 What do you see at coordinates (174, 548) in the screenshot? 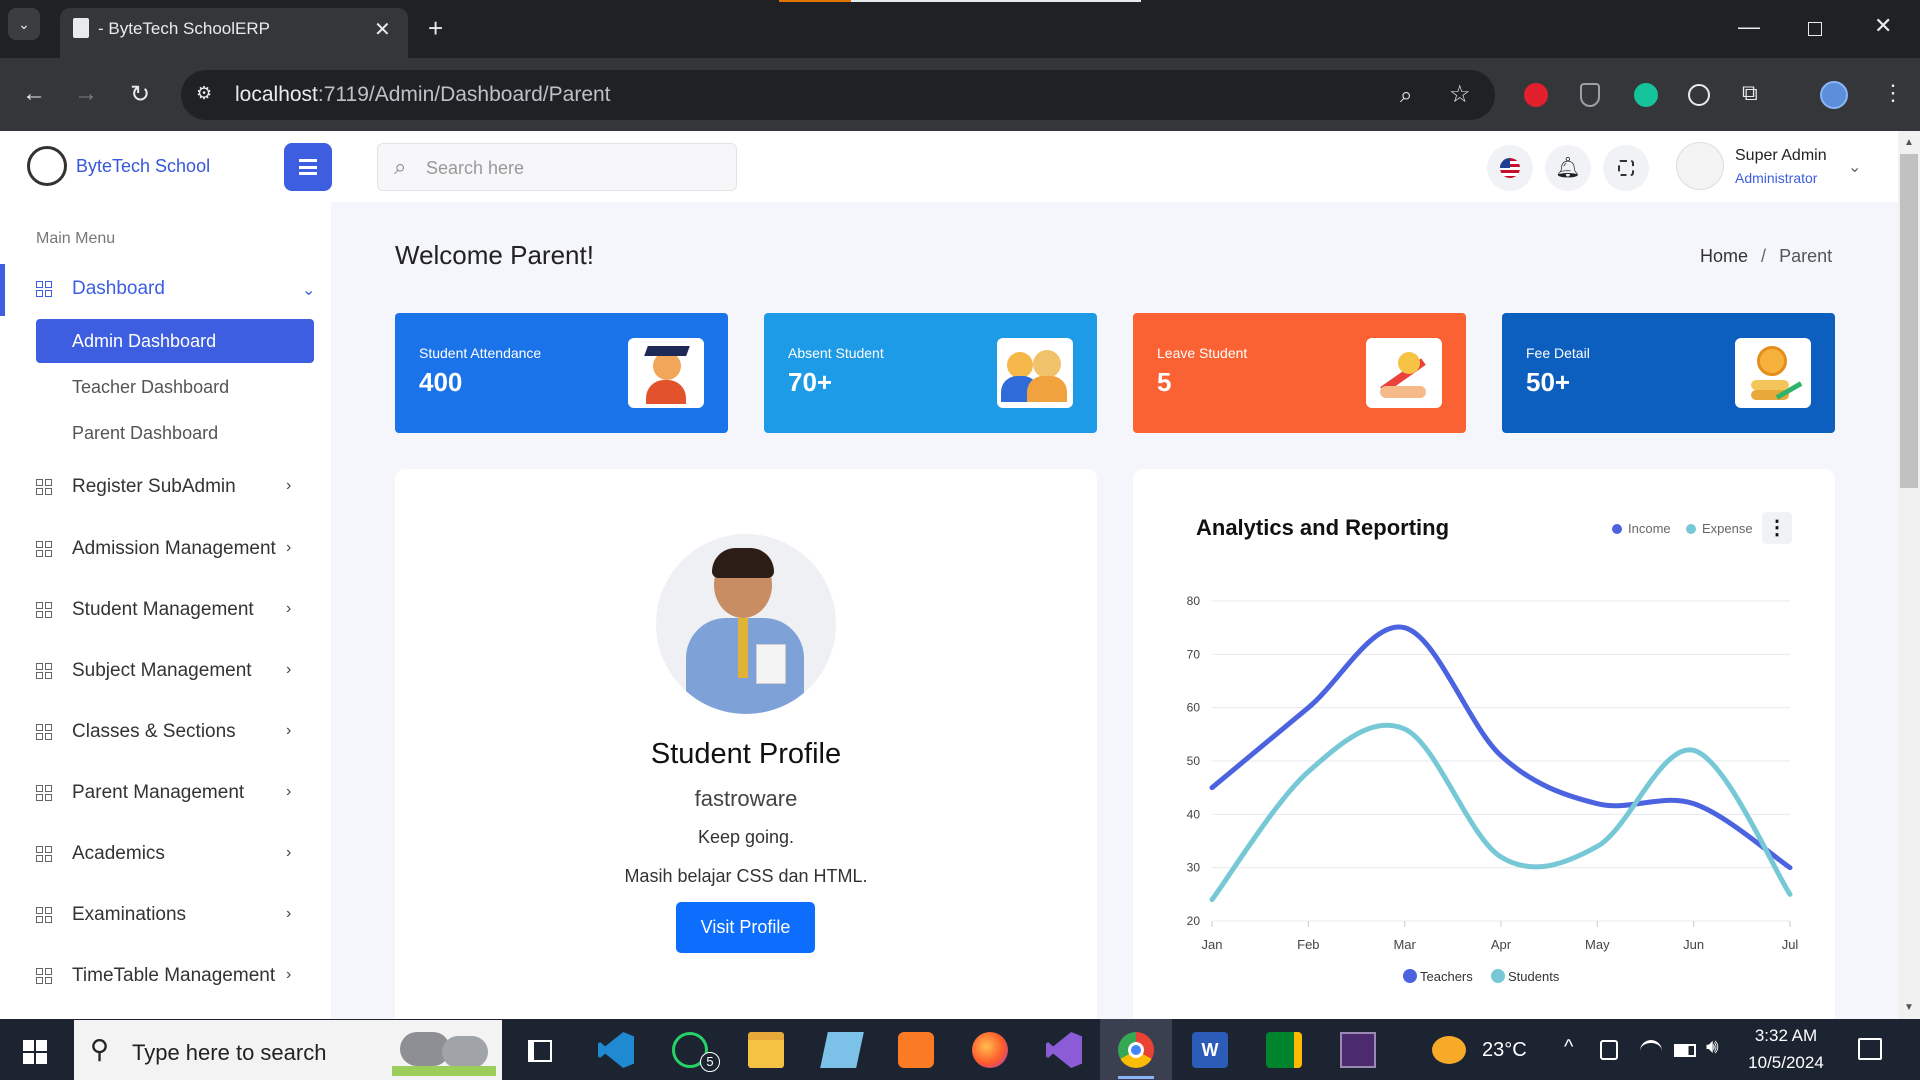
I see `sidebar-item-label: Admission Management` at bounding box center [174, 548].